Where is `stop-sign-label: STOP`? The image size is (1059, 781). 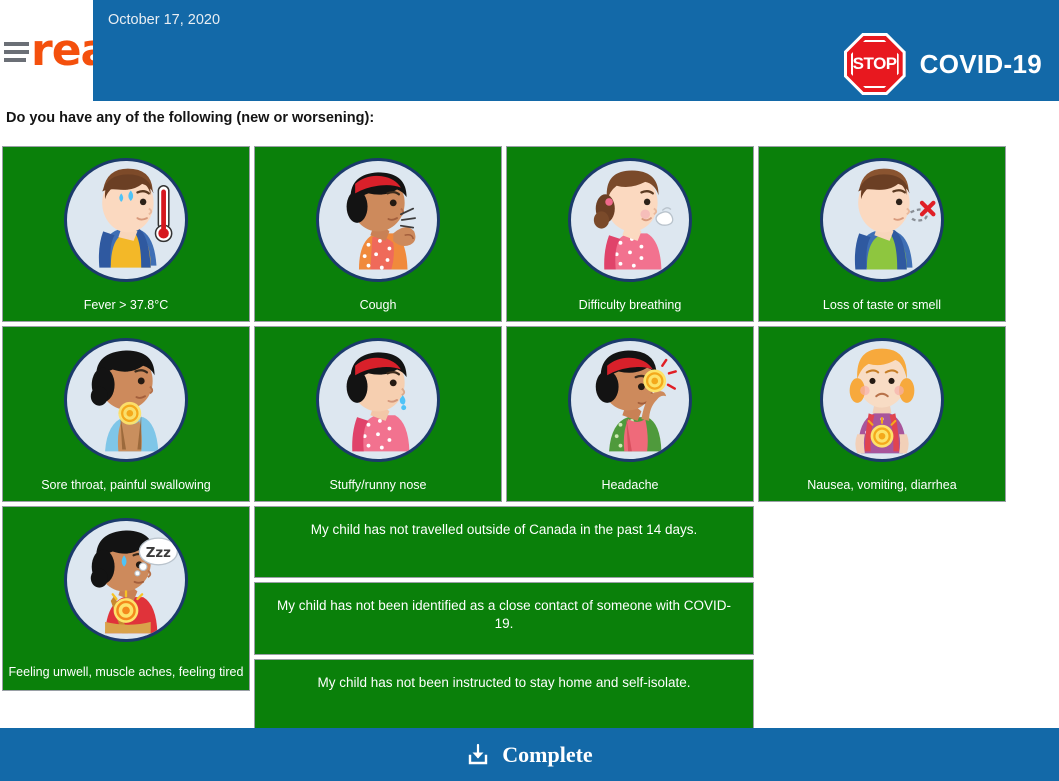 stop-sign-label: STOP is located at coordinates (874, 63).